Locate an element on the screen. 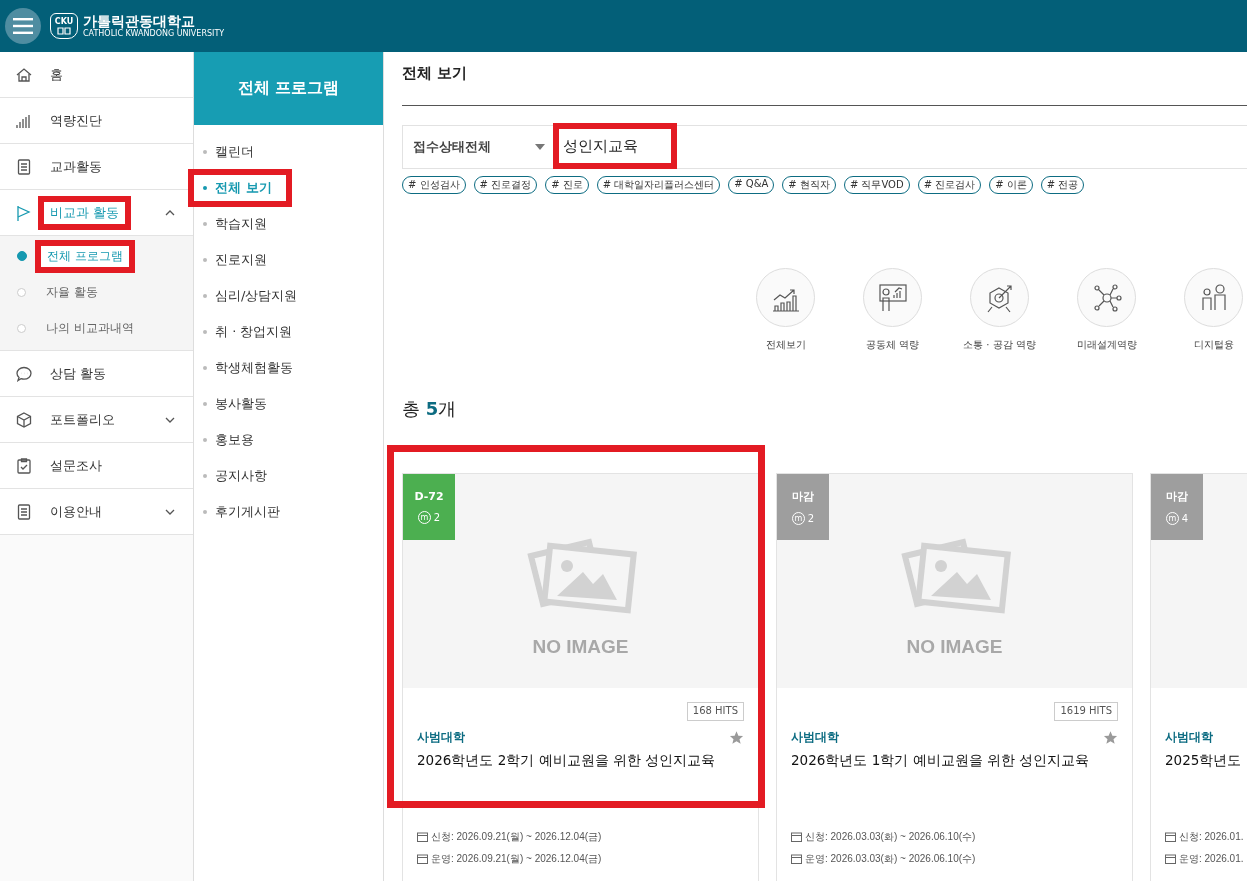 The height and width of the screenshot is (881, 1247). sidebar-item: 비교과 활동 is located at coordinates (96, 213).